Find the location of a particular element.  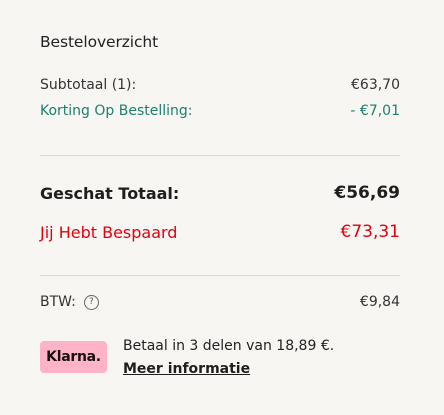

vat-label: BTW: is located at coordinates (58, 302).